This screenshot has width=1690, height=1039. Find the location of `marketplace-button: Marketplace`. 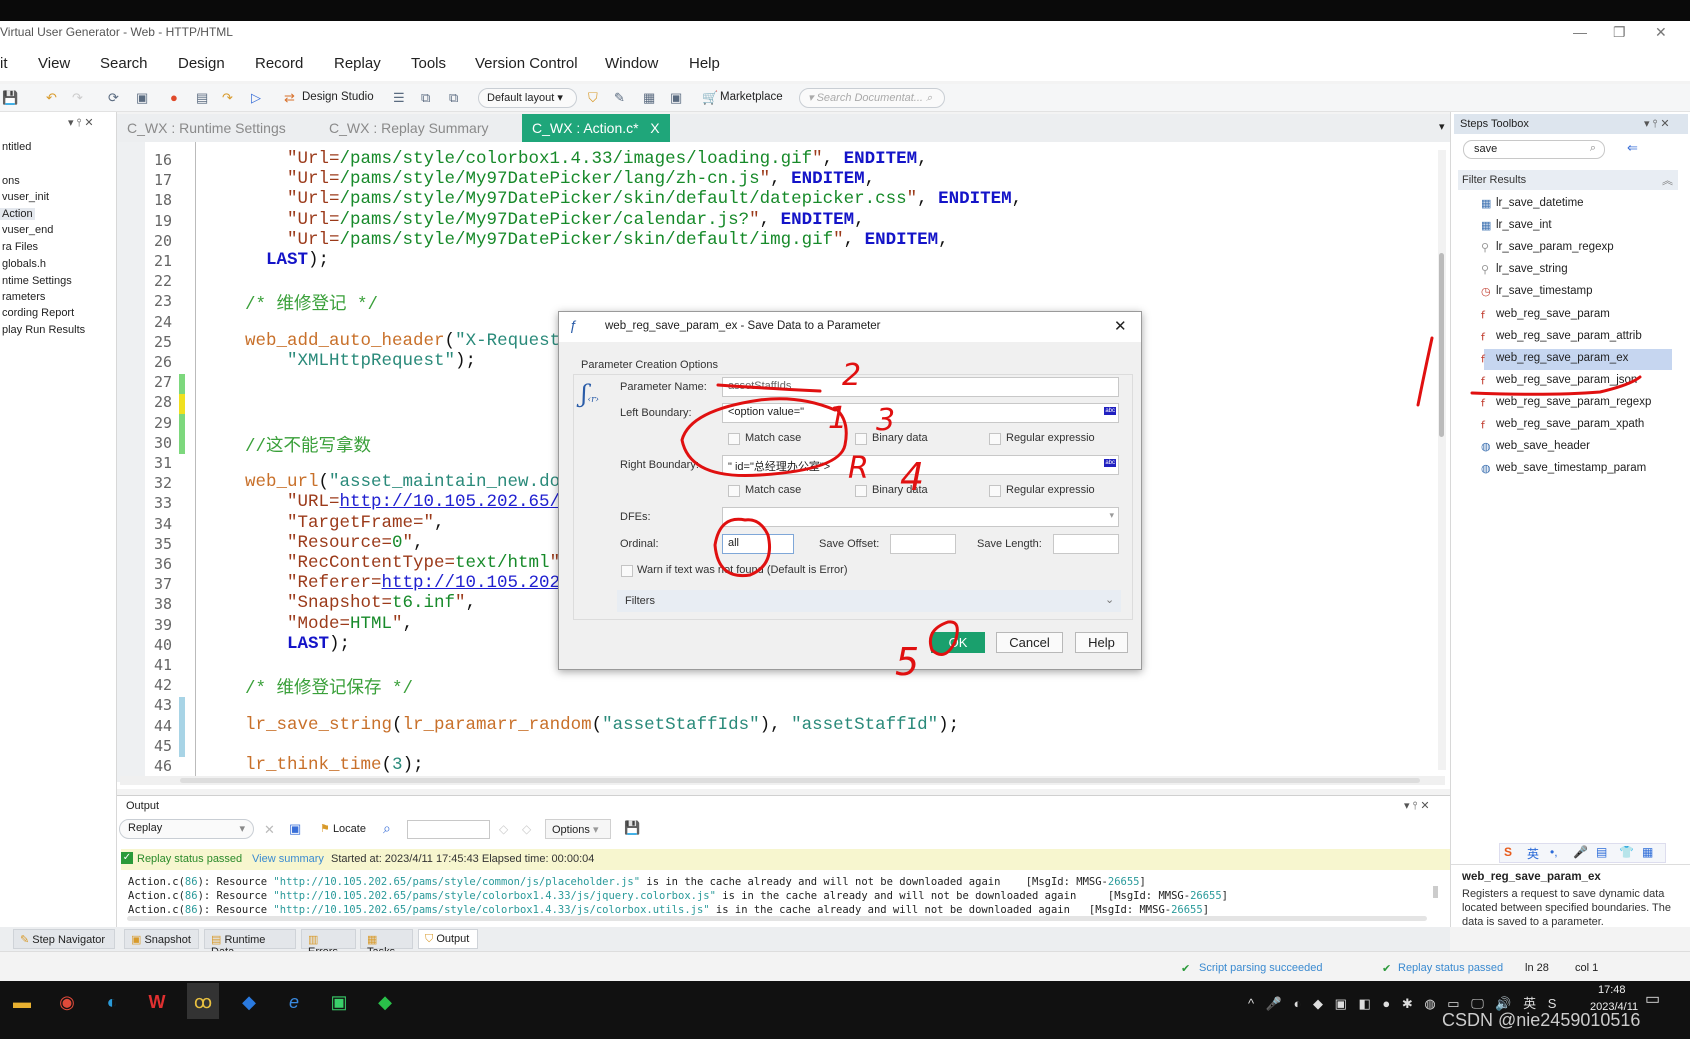

marketplace-button: Marketplace is located at coordinates (751, 97).